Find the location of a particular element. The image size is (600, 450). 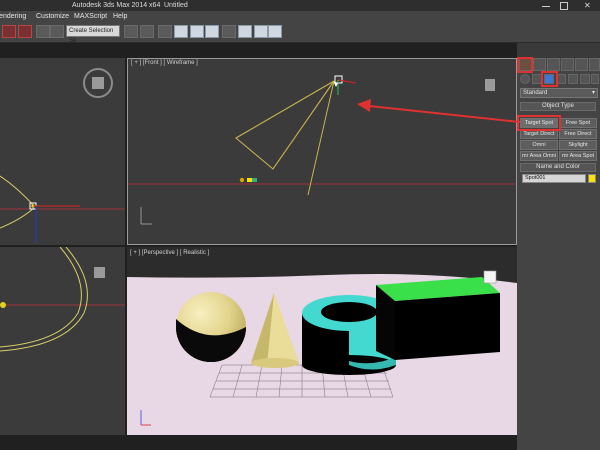

select-rotate-icon is located at coordinates (43, 31).